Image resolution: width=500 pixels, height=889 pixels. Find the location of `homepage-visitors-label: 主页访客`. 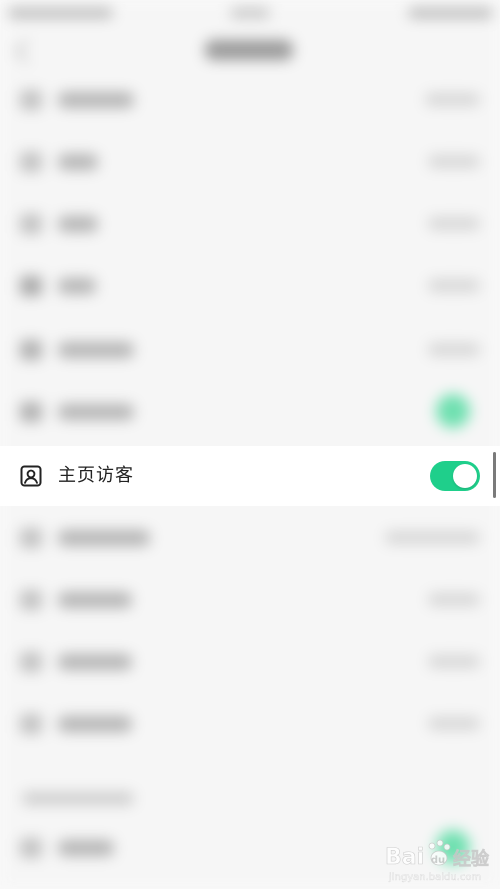

homepage-visitors-label: 主页访客 is located at coordinates (96, 475).